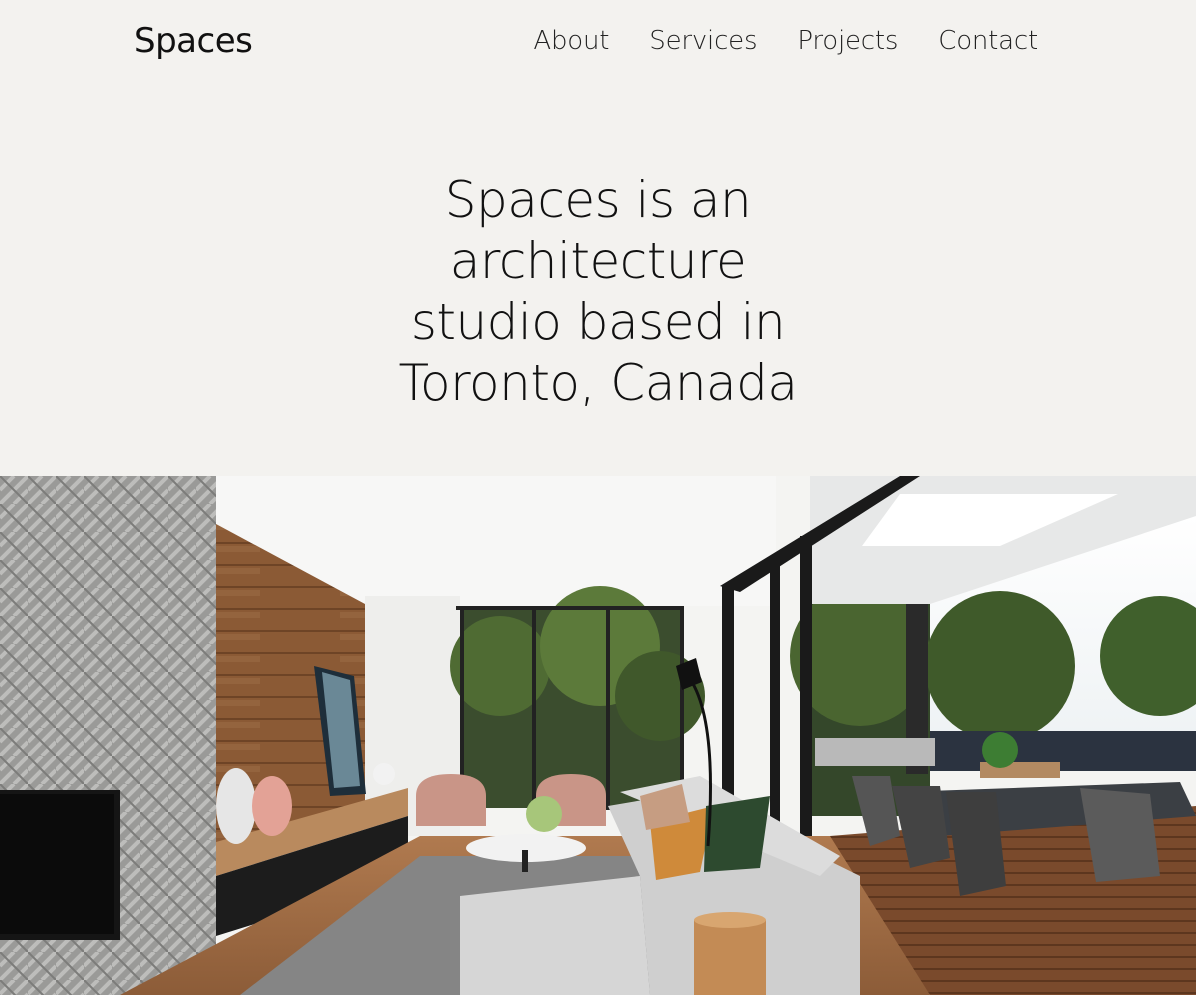 This screenshot has width=1196, height=995. I want to click on hero-line: Toronto, Canada, so click(598, 383).